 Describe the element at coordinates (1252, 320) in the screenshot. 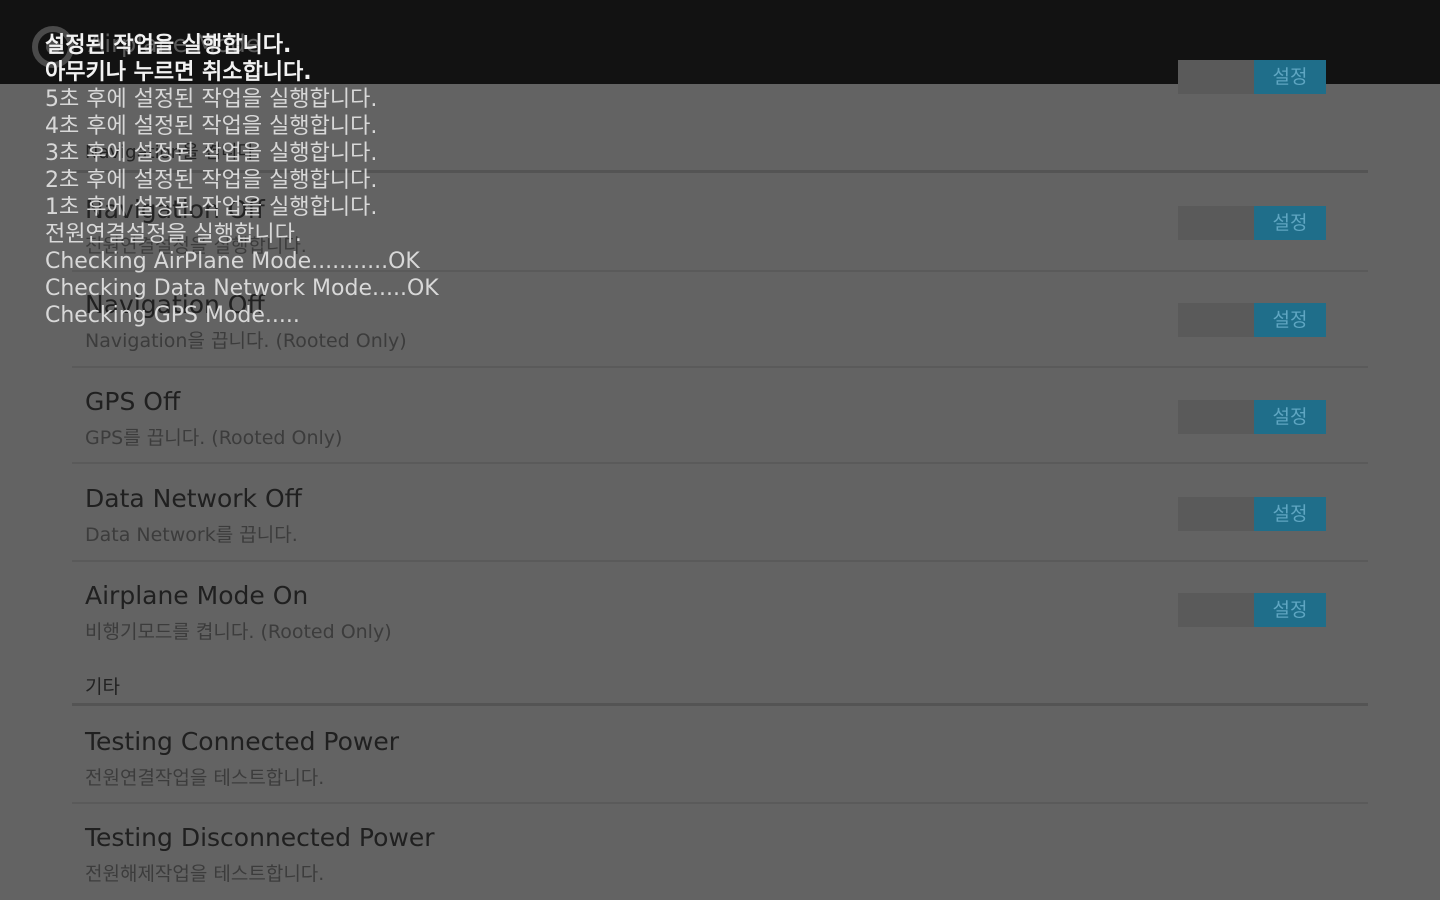

I see `toggle-navigation: 설정` at that location.